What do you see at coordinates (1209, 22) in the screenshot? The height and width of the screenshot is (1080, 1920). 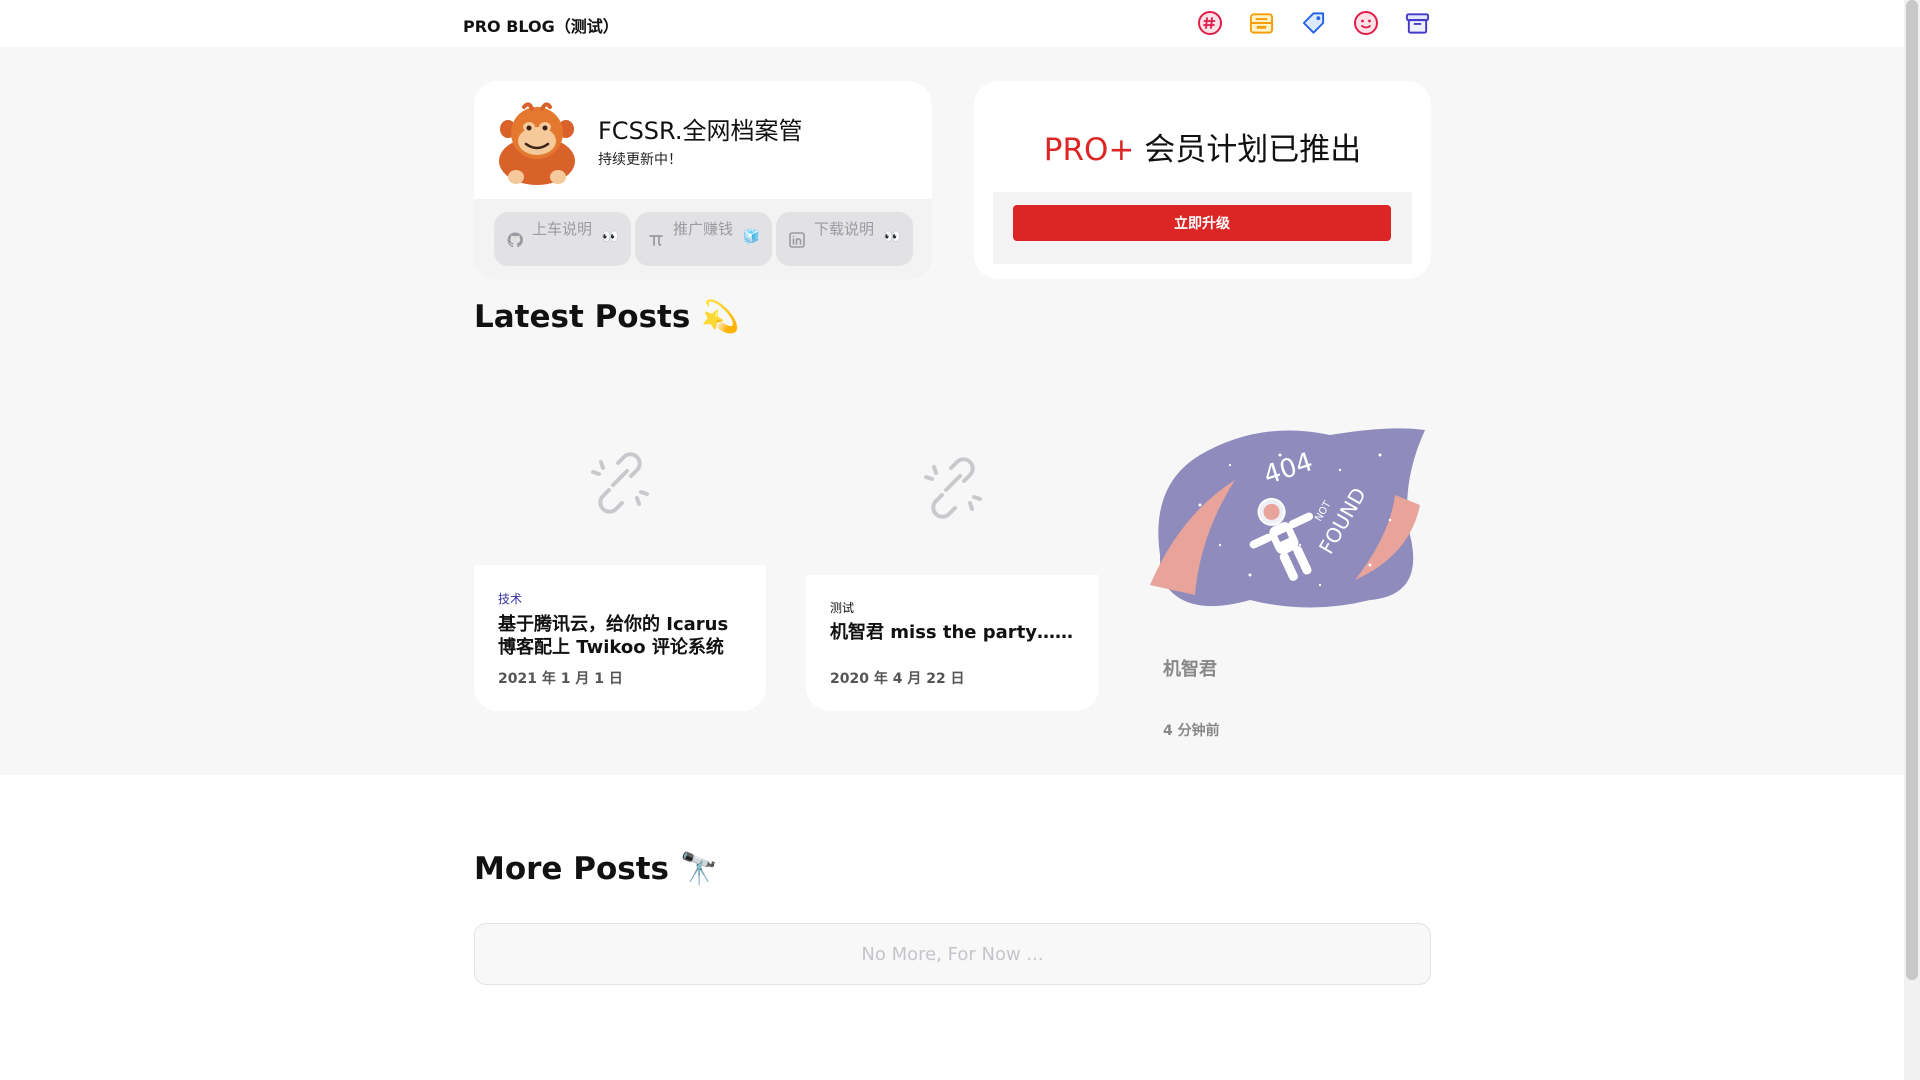 I see `hashtag-icon` at bounding box center [1209, 22].